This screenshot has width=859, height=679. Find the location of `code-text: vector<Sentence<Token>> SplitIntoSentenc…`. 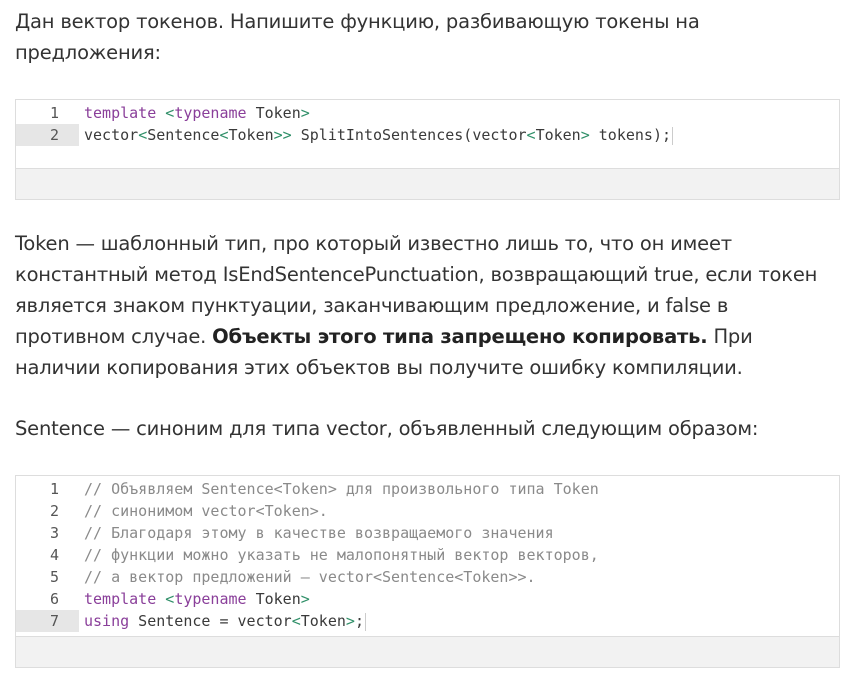

code-text: vector<Sentence<Token>> SplitIntoSentenc… is located at coordinates (376, 135).